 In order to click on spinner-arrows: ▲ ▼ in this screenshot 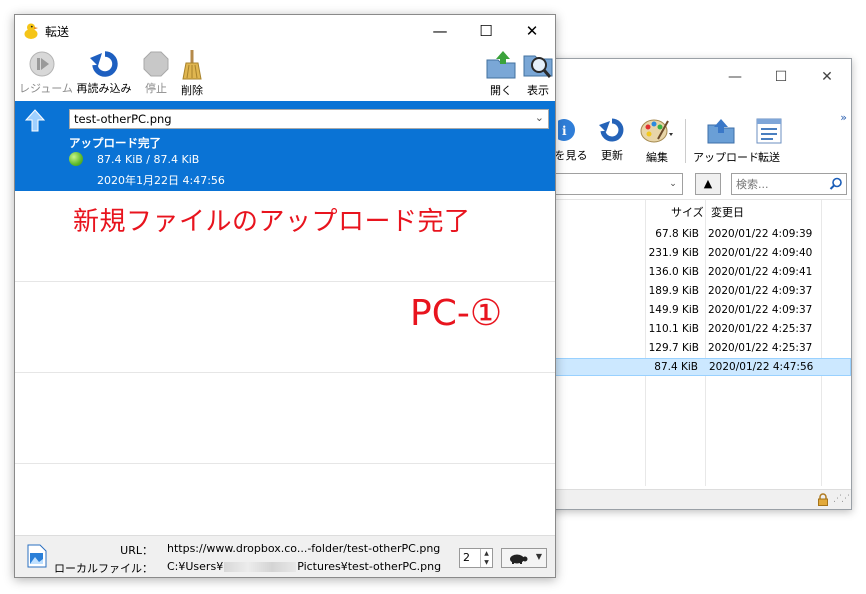, I will do `click(486, 558)`.